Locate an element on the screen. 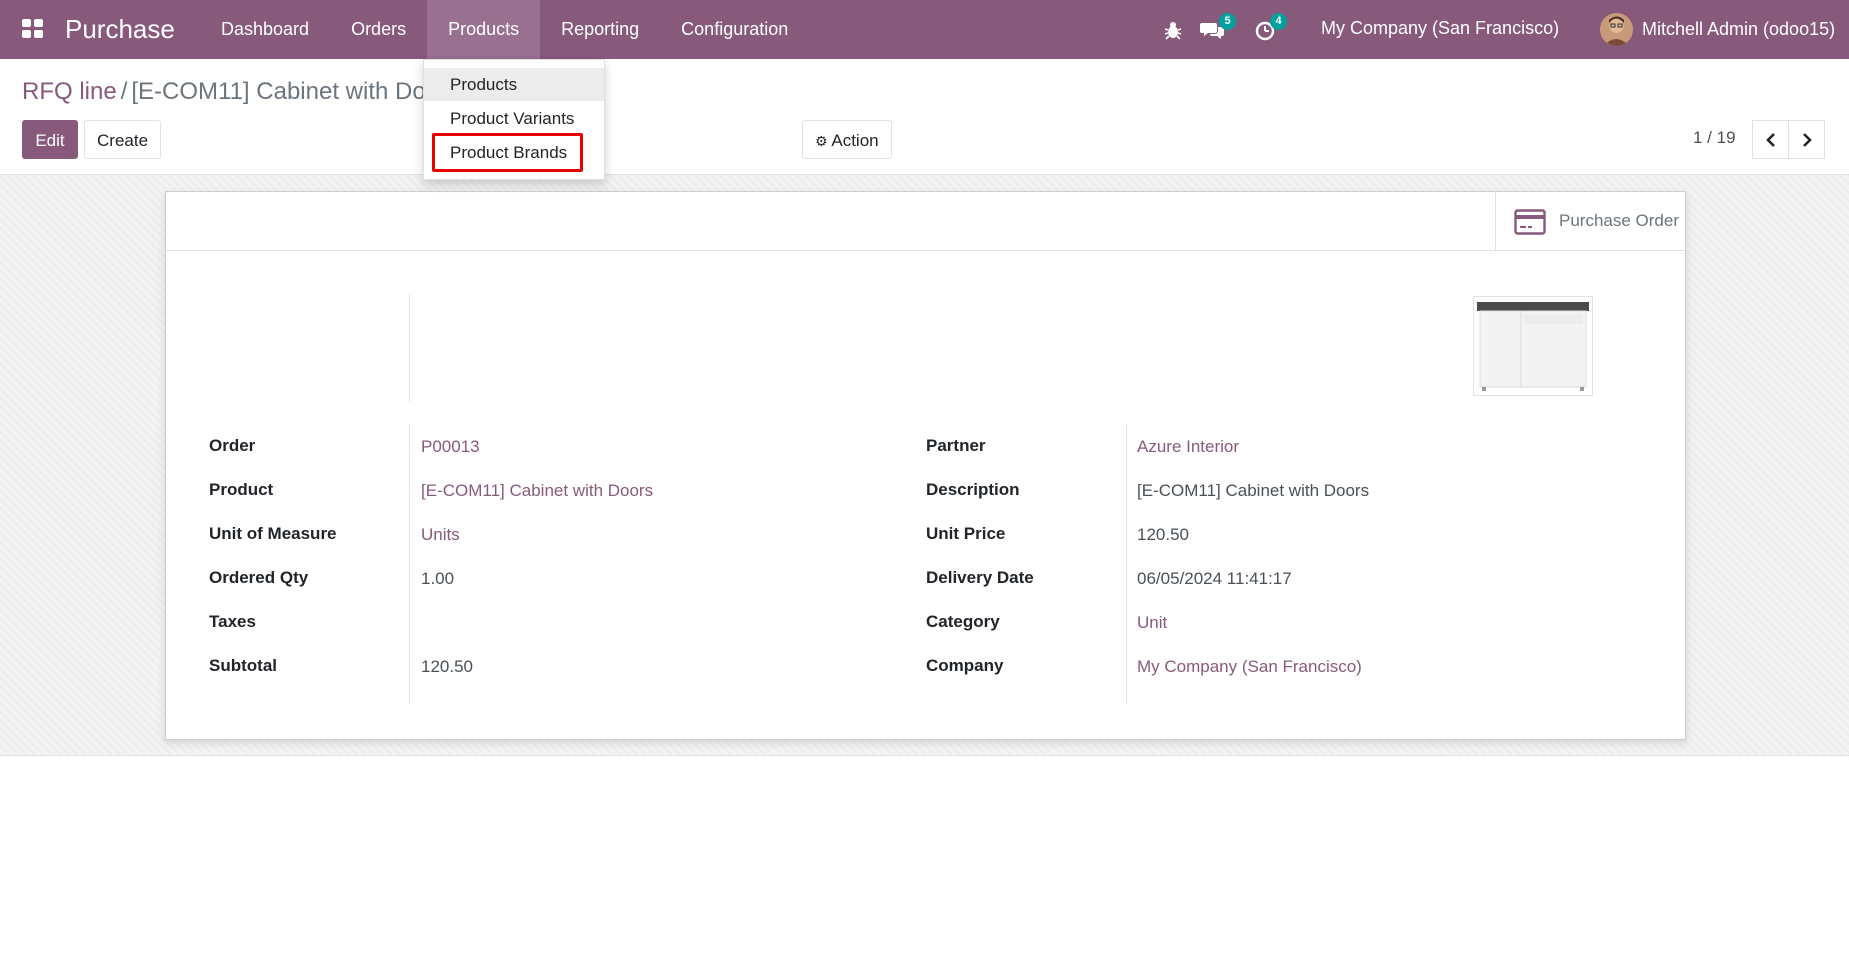  apps-menu-icon is located at coordinates (33, 29).